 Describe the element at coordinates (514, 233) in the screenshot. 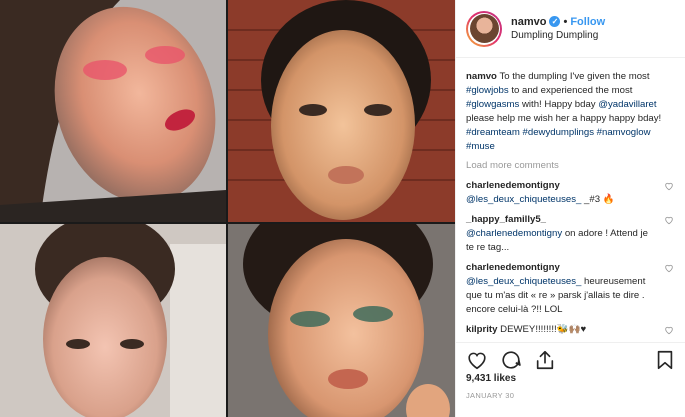

I see `comment-mention: @charlenedemontigny` at that location.